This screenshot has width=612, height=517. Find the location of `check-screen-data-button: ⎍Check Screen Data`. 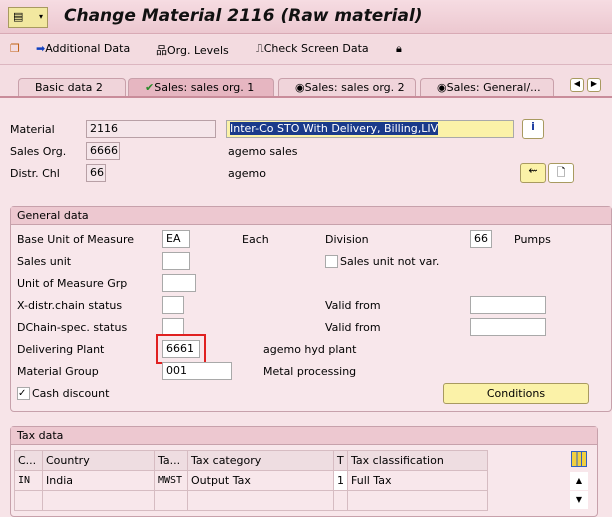

check-screen-data-button: ⎍Check Screen Data is located at coordinates (312, 49).